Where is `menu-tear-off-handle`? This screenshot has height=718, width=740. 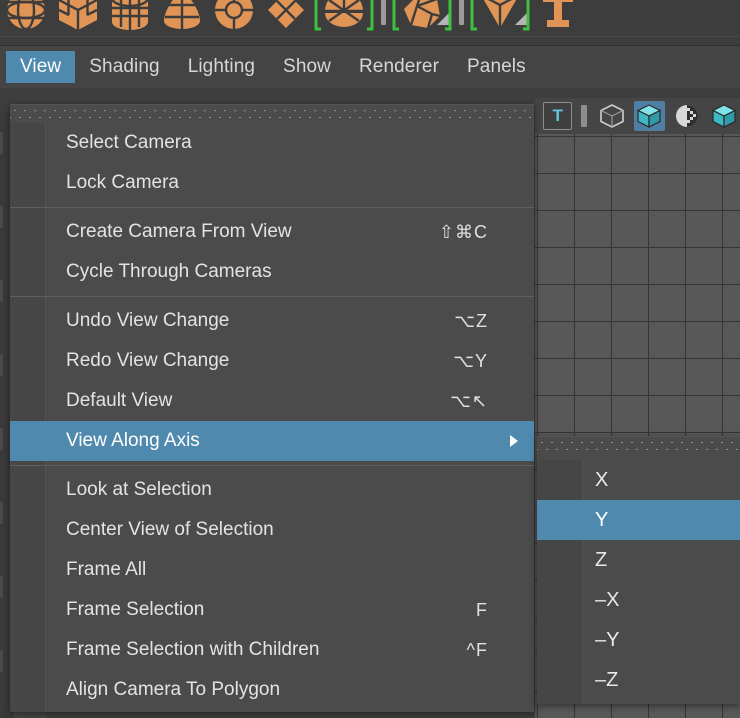 menu-tear-off-handle is located at coordinates (272, 114).